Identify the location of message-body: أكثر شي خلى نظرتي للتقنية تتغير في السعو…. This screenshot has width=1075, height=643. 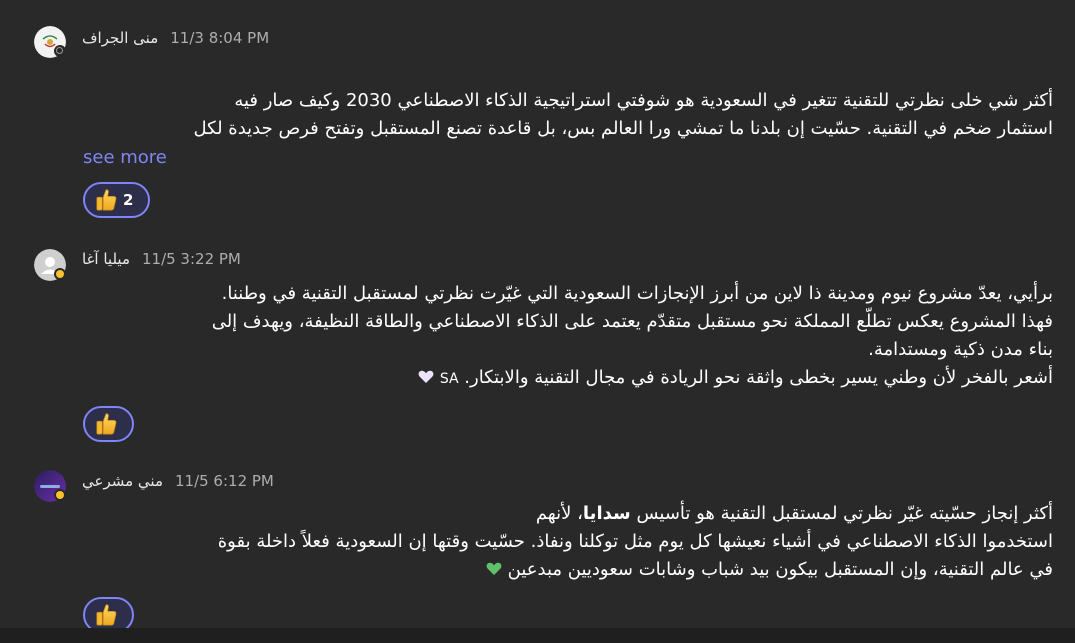
(563, 115).